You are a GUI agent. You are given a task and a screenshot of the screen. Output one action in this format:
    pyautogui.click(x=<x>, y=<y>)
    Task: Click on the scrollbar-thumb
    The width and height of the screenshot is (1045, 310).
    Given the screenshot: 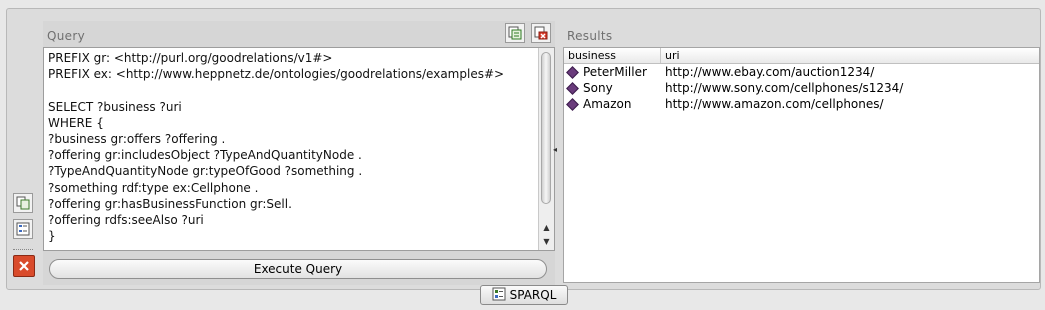 What is the action you would take?
    pyautogui.click(x=546, y=128)
    